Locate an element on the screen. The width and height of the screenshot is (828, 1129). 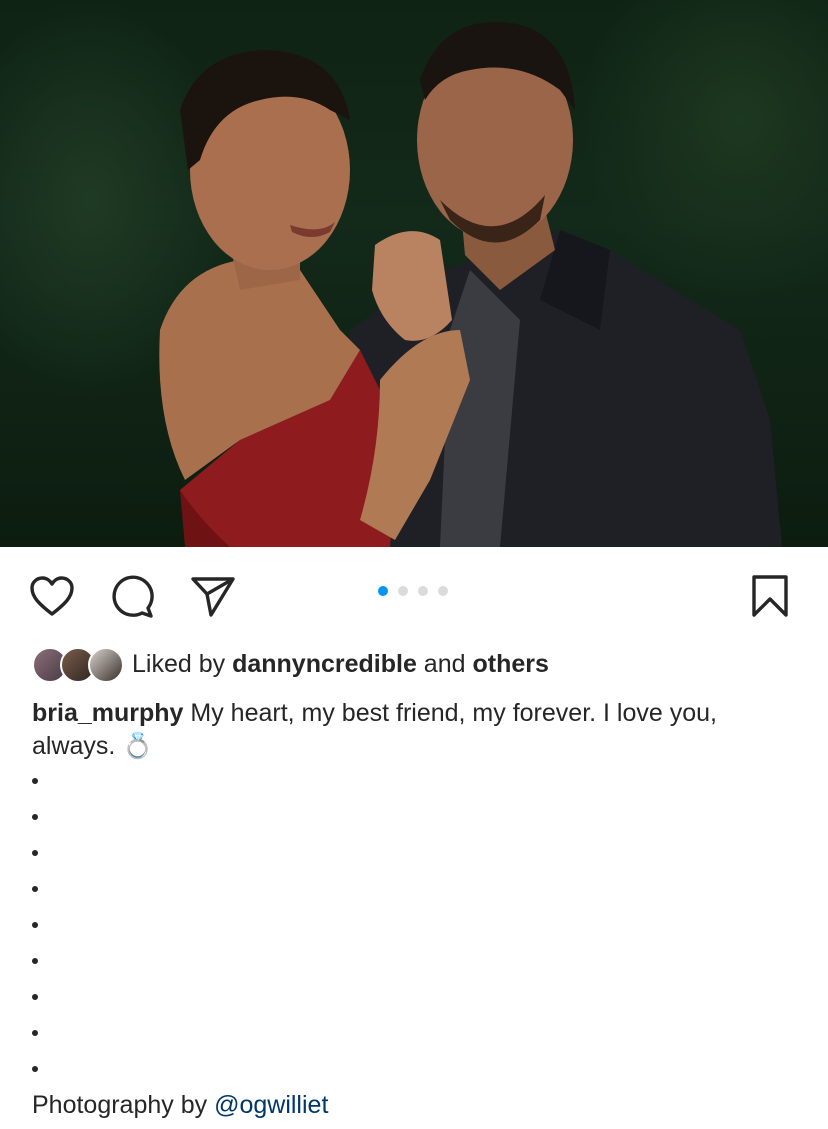
carousel-indicator is located at coordinates (413, 591).